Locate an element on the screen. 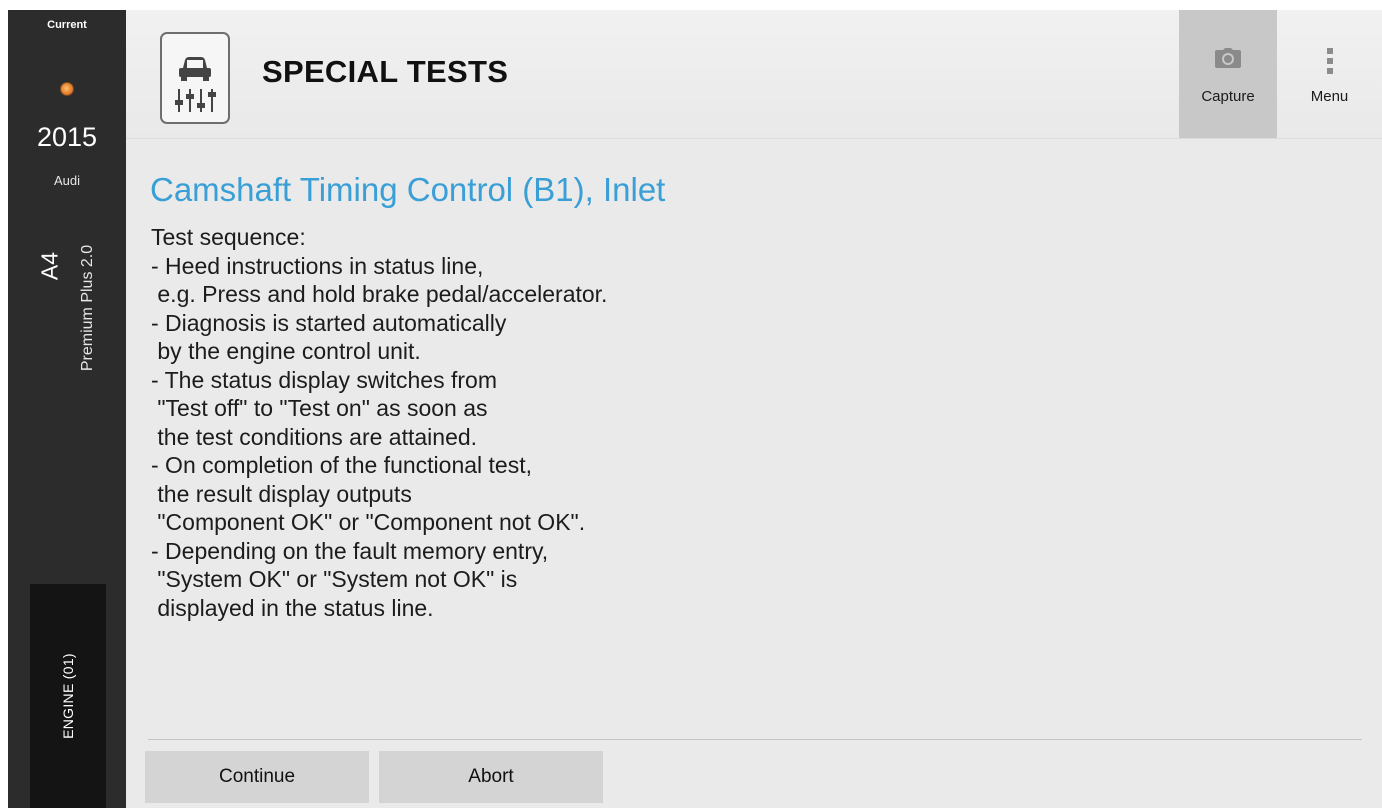  page-title: SPECIAL TESTS is located at coordinates (385, 71).